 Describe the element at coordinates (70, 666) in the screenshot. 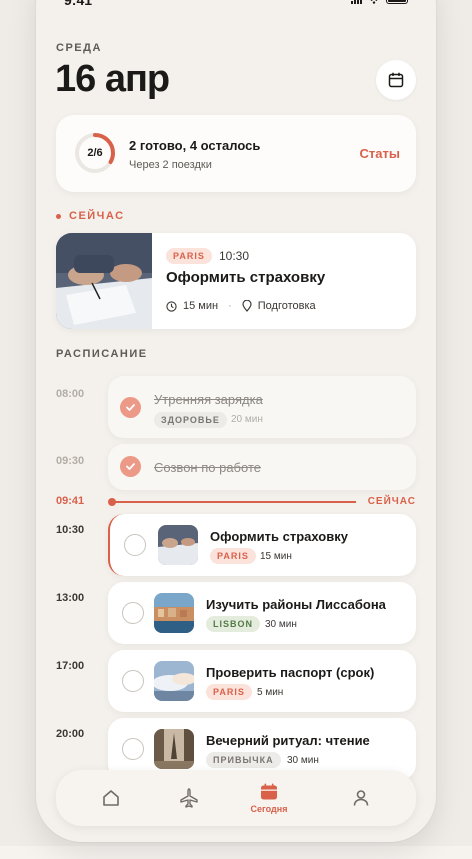

I see `schedule-time: 17:00` at that location.